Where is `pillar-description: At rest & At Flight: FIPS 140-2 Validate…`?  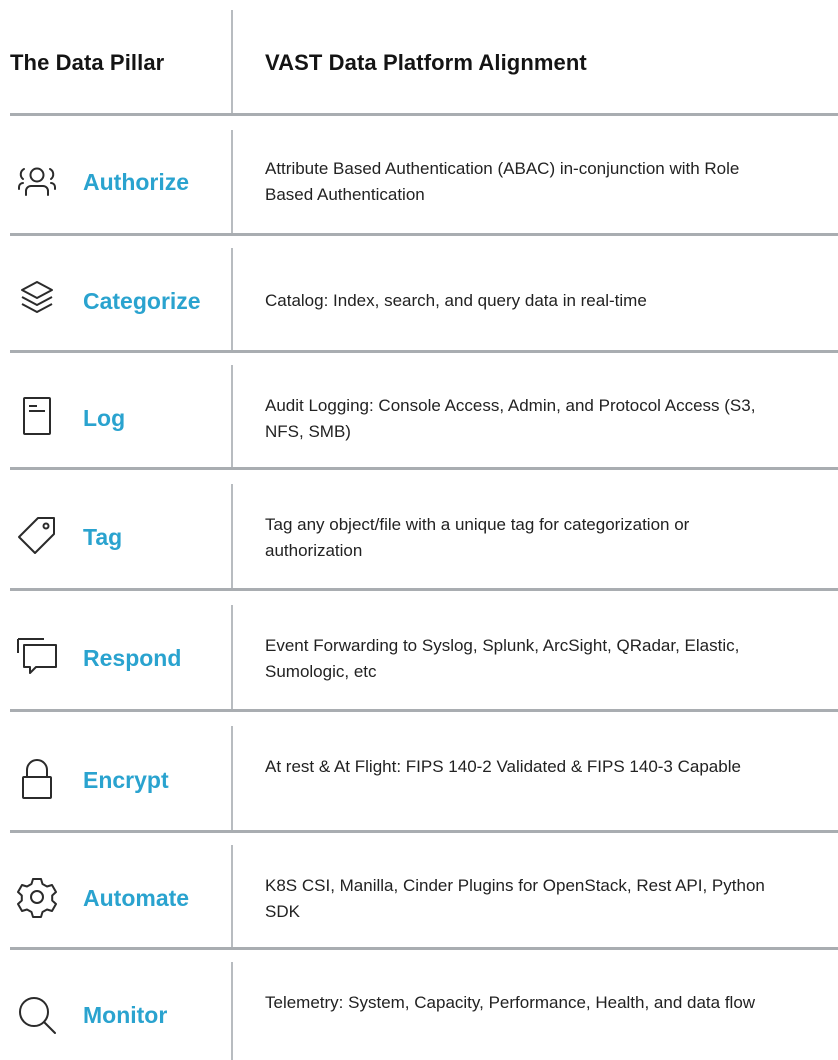 pillar-description: At rest & At Flight: FIPS 140-2 Validate… is located at coordinates (503, 766).